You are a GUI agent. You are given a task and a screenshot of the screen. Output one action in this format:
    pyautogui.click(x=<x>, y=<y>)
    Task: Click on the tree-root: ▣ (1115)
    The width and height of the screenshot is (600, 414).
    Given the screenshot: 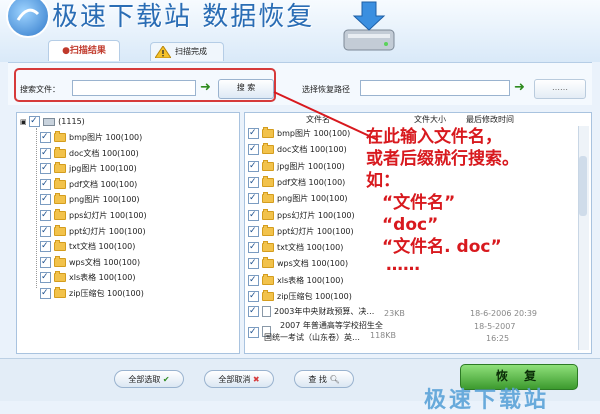 What is the action you would take?
    pyautogui.click(x=52, y=121)
    